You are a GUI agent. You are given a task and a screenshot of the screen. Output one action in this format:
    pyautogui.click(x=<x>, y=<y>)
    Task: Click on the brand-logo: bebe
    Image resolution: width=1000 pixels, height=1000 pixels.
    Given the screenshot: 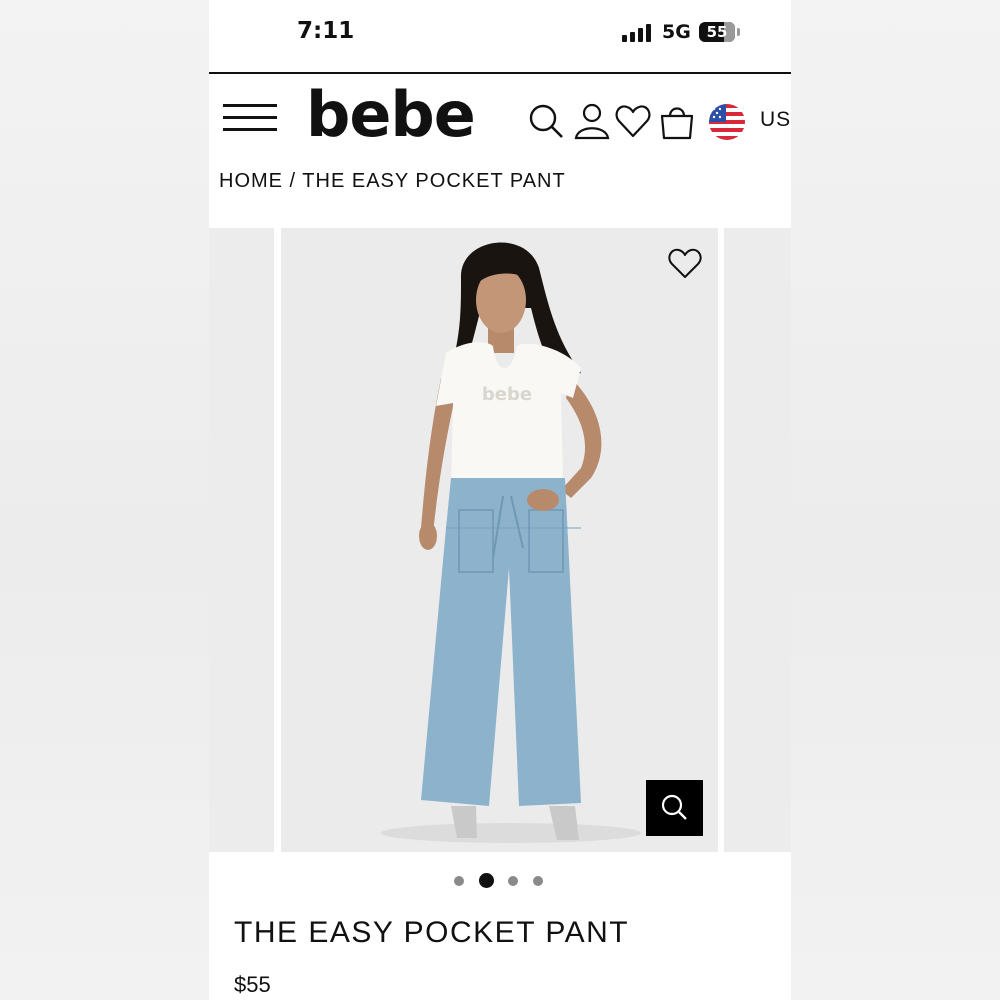 What is the action you would take?
    pyautogui.click(x=391, y=114)
    